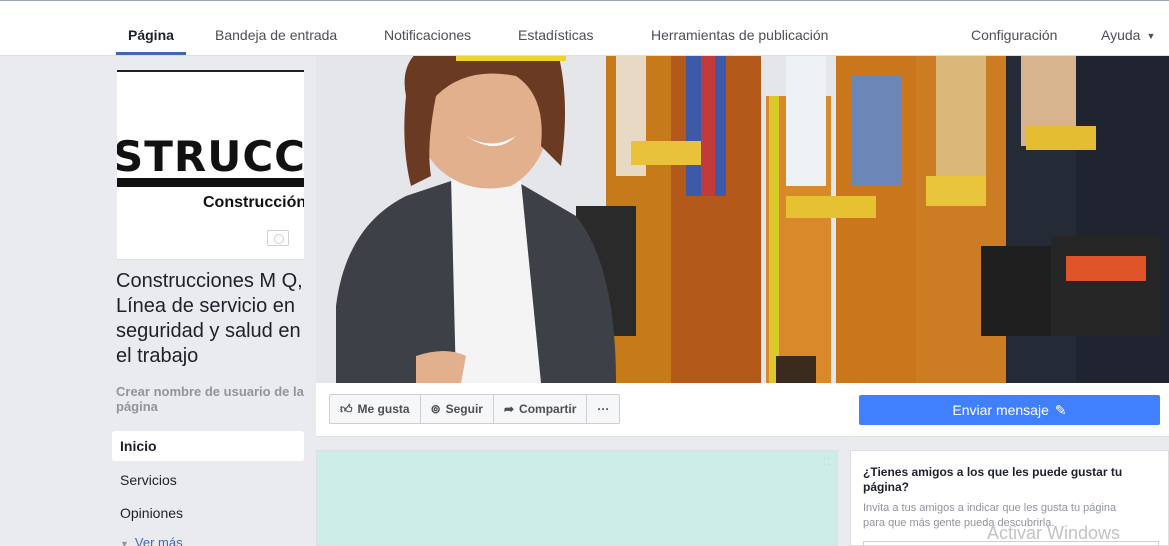  I want to click on logo-bar, so click(210, 182).